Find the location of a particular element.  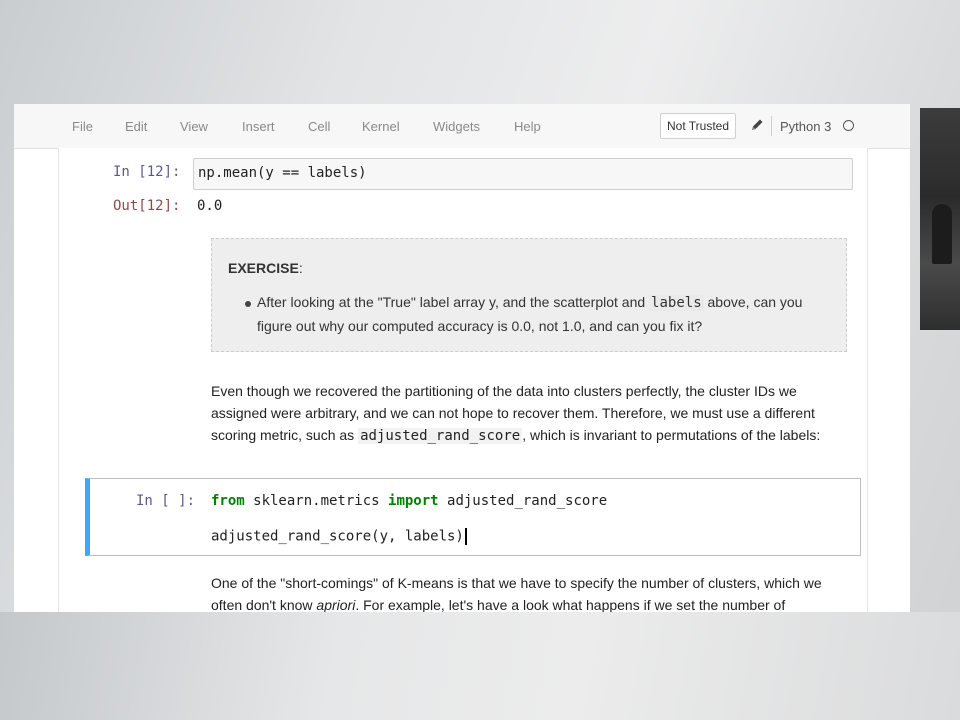

exercise-title-text: EXERCISE is located at coordinates (263, 268).